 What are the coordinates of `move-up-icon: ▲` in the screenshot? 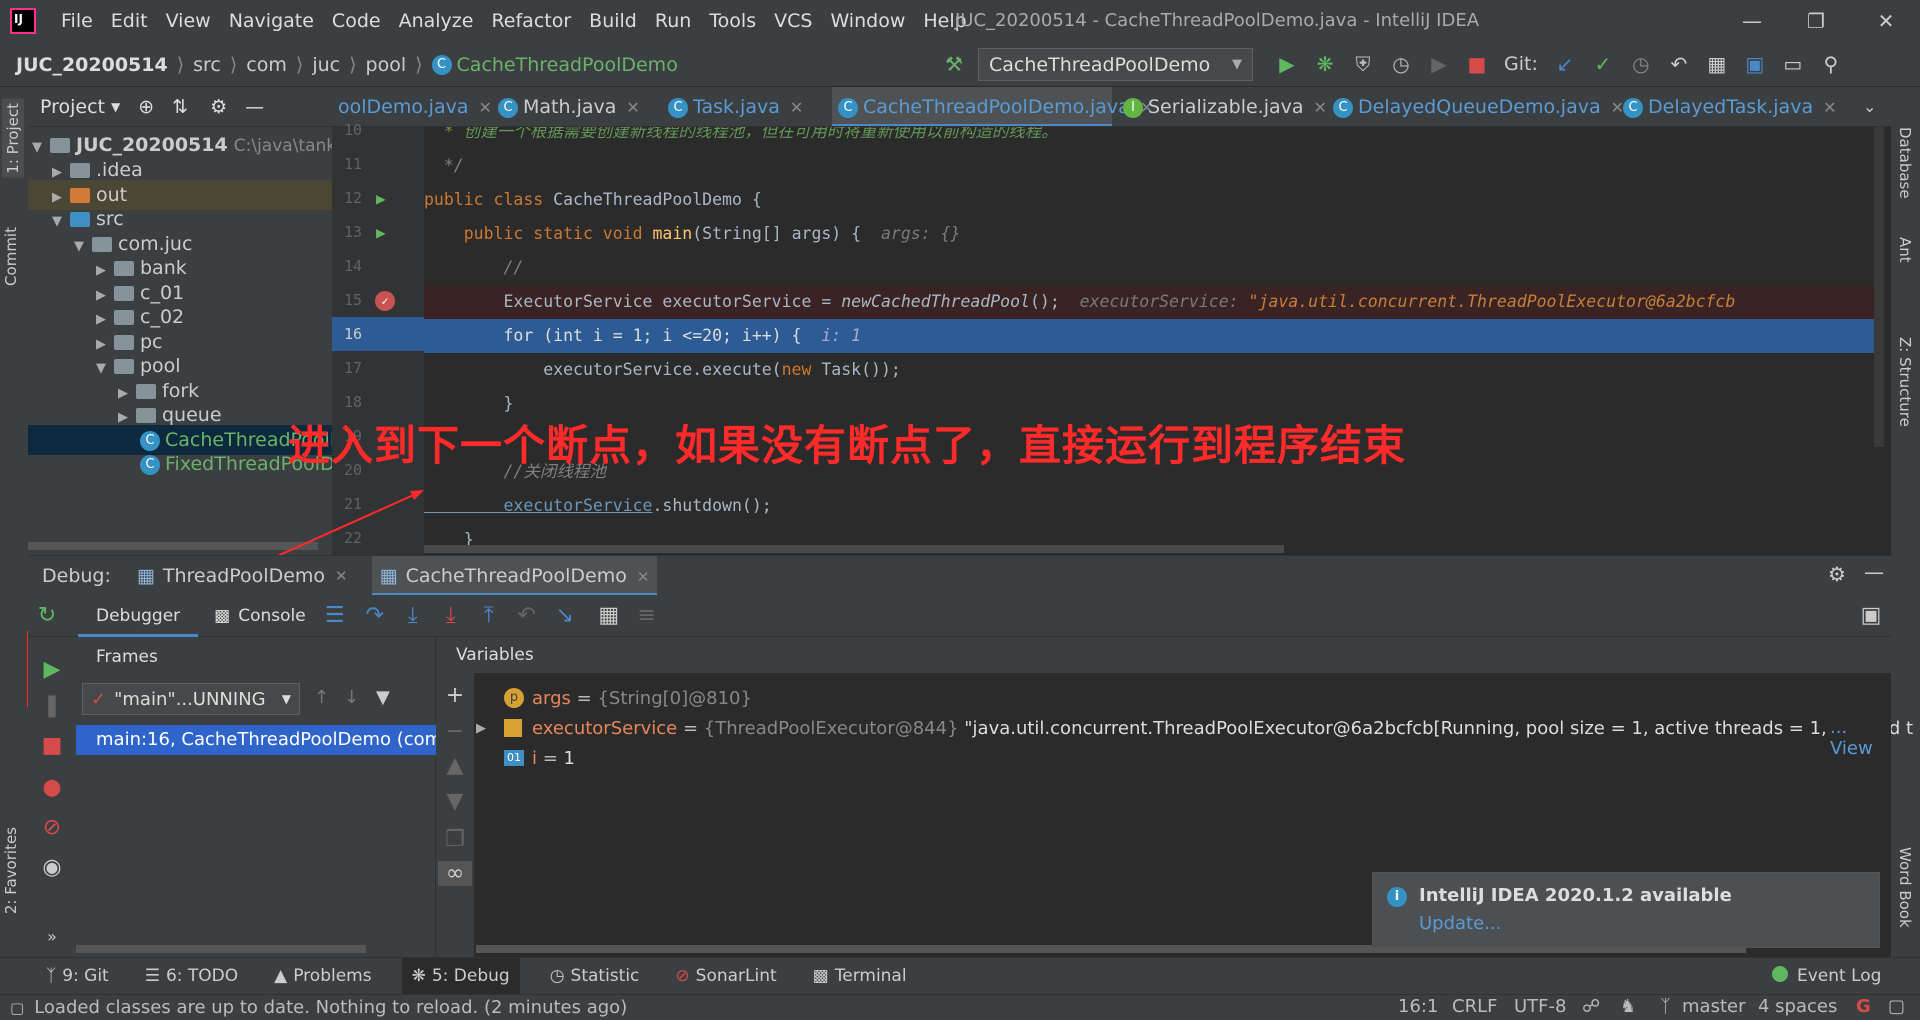 It's located at (455, 765).